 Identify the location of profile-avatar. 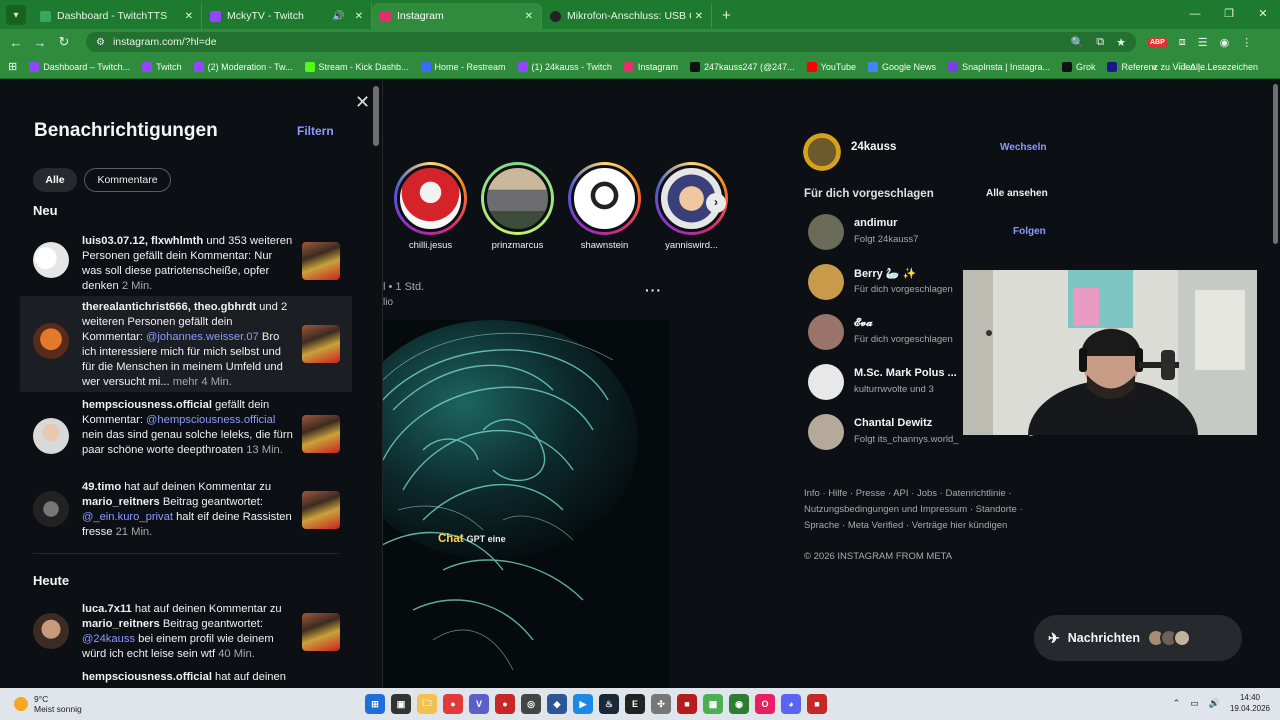
(822, 152).